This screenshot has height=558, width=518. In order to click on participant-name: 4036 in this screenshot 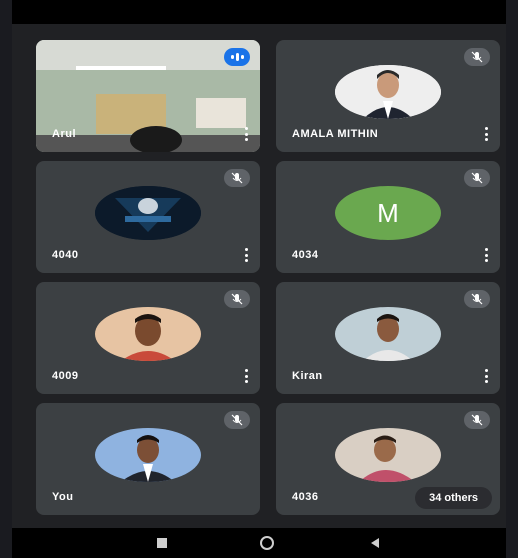, I will do `click(305, 497)`.